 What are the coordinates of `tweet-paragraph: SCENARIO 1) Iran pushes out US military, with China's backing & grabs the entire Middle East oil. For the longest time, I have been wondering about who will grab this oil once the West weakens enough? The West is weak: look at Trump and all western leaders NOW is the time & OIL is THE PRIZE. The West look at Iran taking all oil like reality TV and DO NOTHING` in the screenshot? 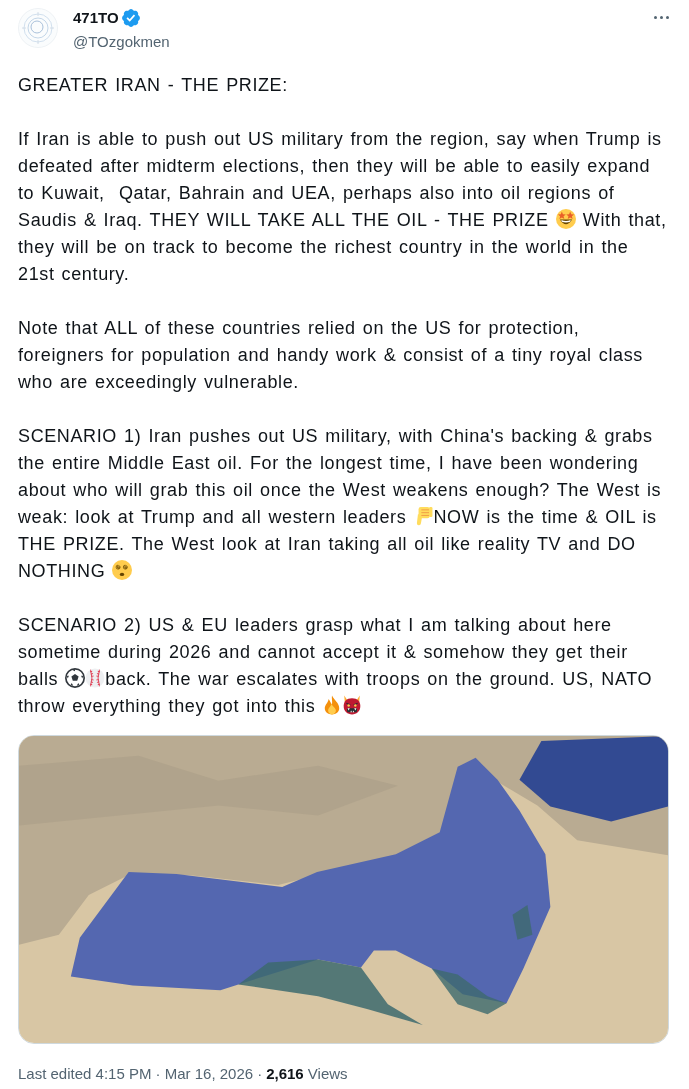 It's located at (340, 504).